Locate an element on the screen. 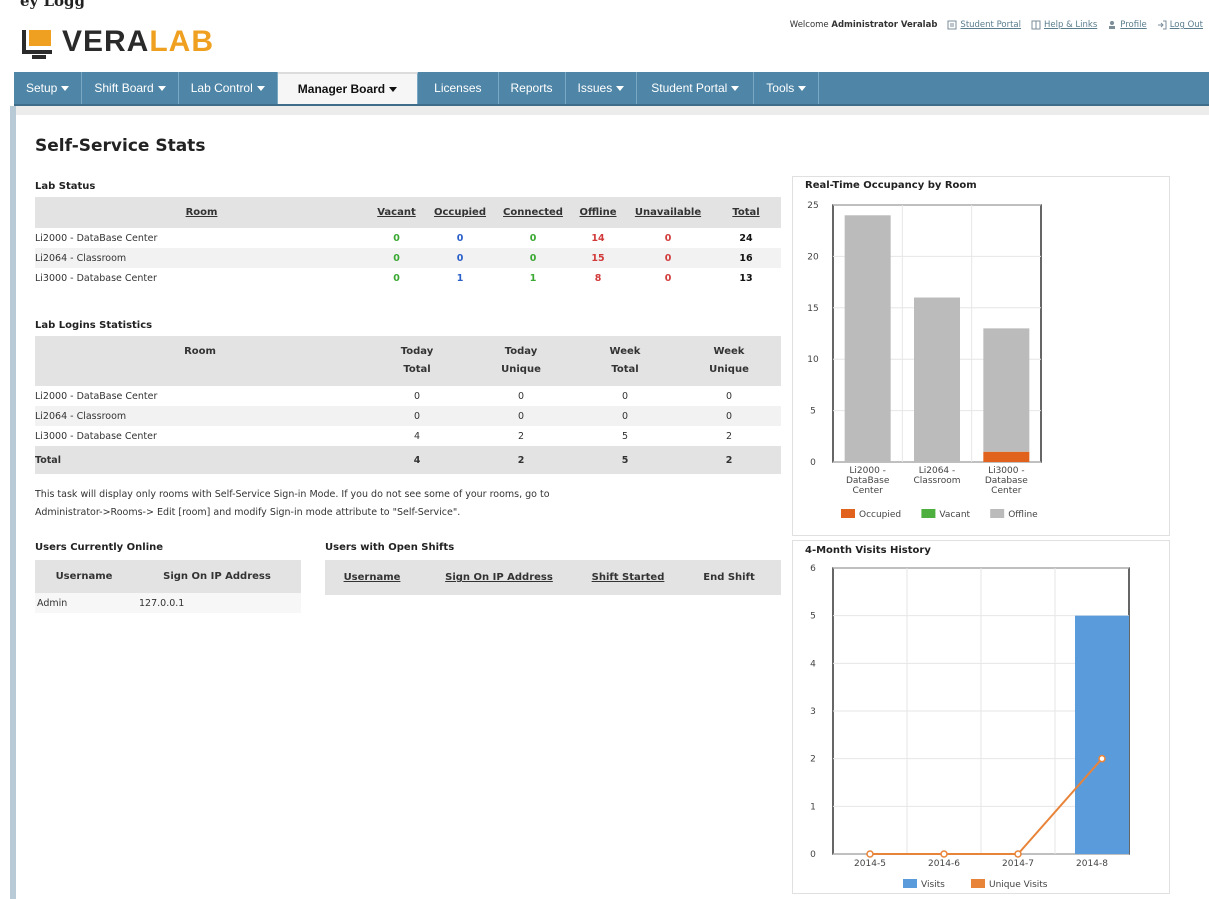 The width and height of the screenshot is (1209, 899). users-online-title: Users Currently Online is located at coordinates (99, 547).